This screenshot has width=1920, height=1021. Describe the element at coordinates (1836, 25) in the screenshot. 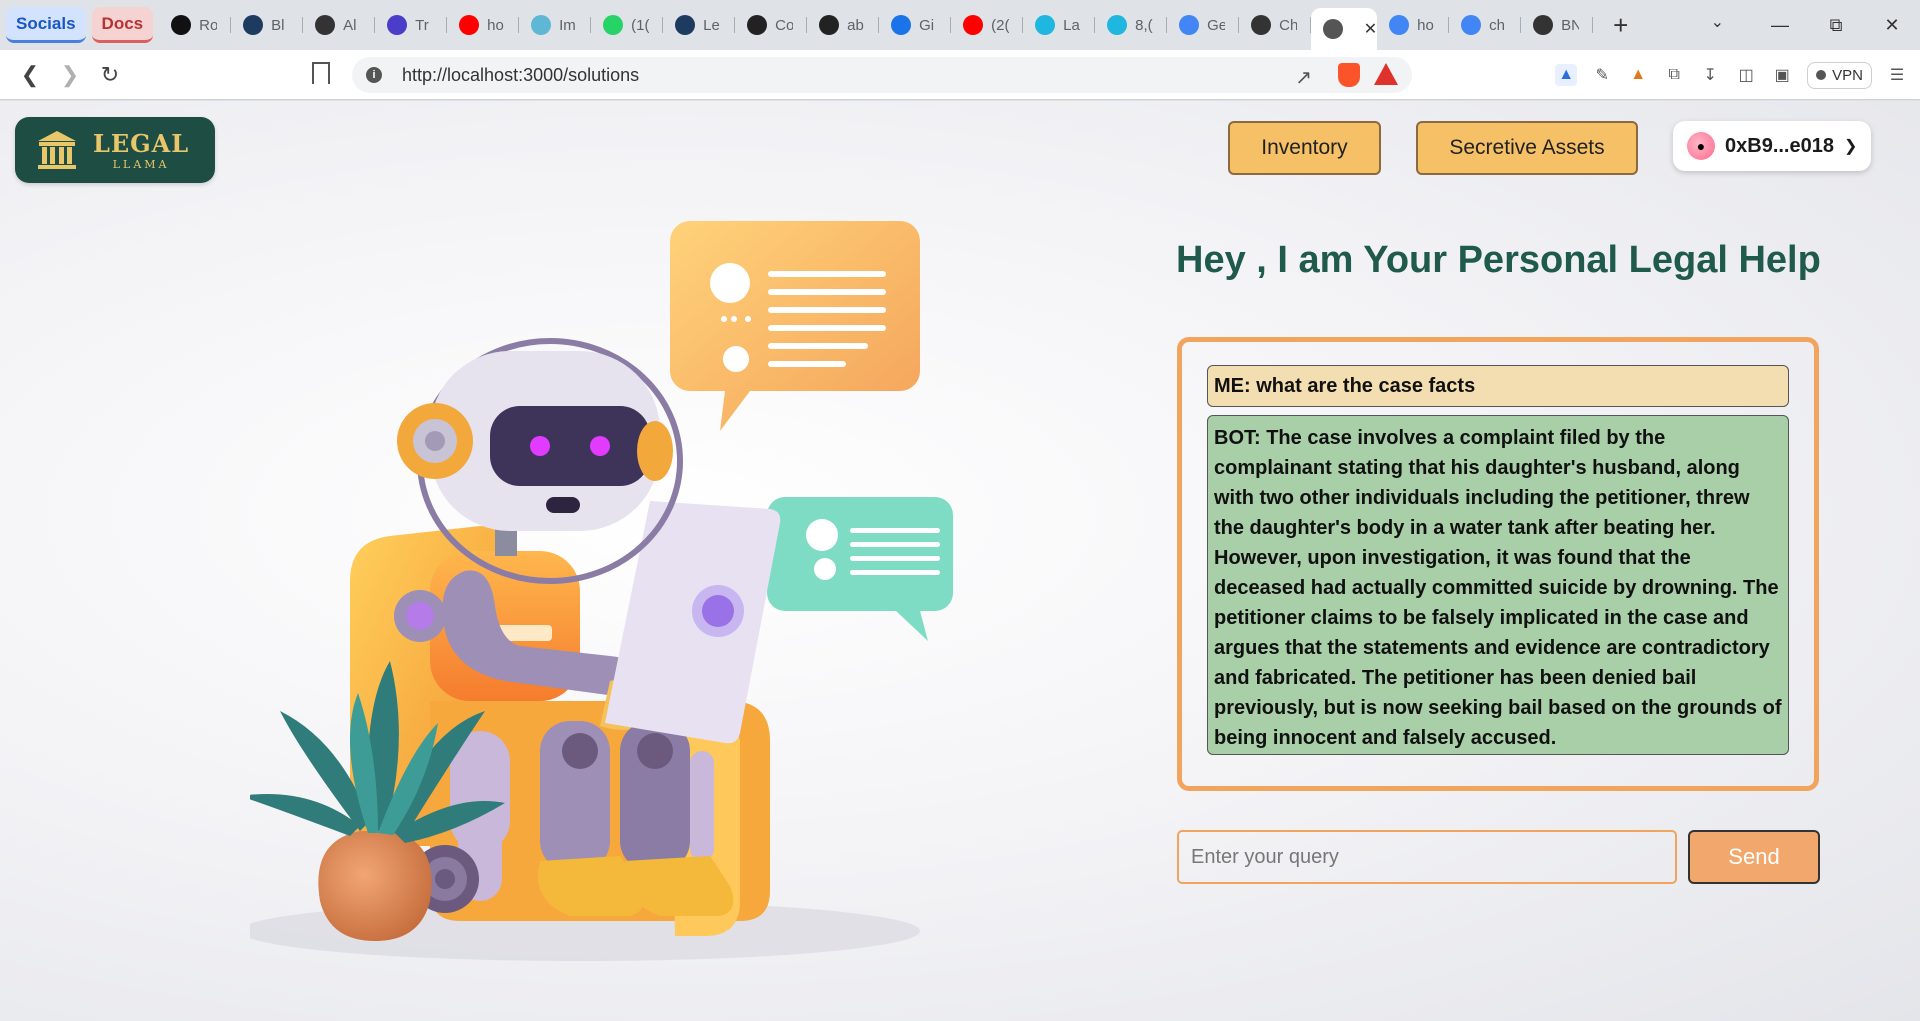

I see `restore-button: ⧉` at that location.